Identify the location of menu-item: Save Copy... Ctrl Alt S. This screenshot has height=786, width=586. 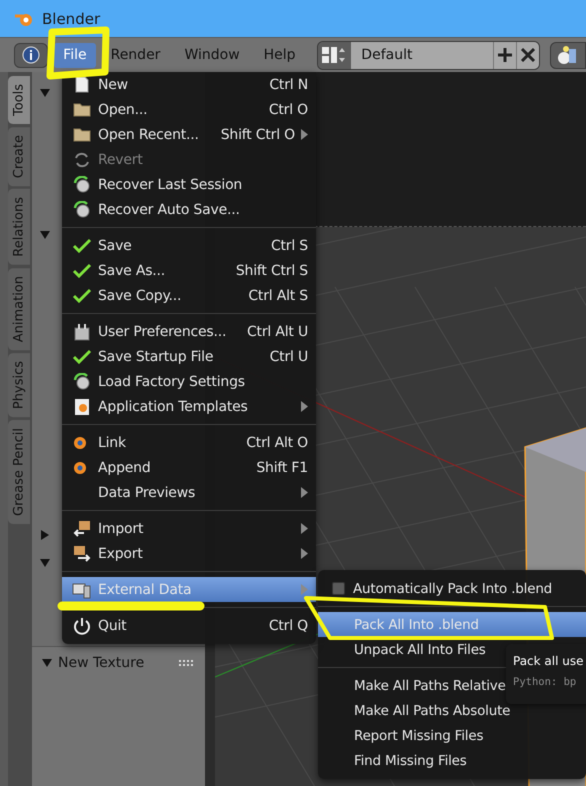
(189, 295).